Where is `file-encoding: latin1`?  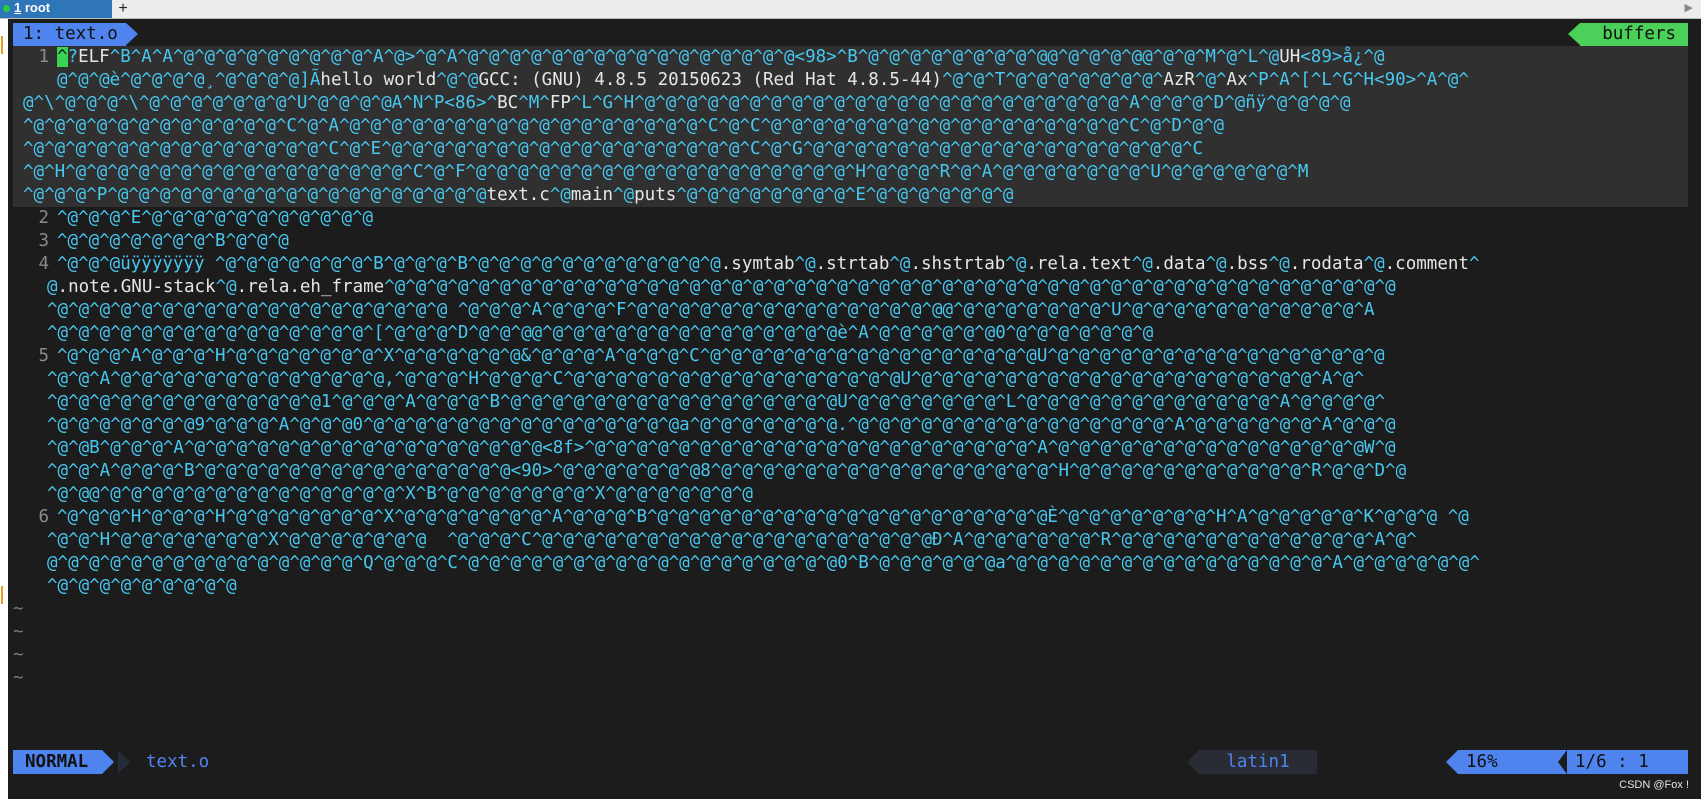 file-encoding: latin1 is located at coordinates (1252, 762).